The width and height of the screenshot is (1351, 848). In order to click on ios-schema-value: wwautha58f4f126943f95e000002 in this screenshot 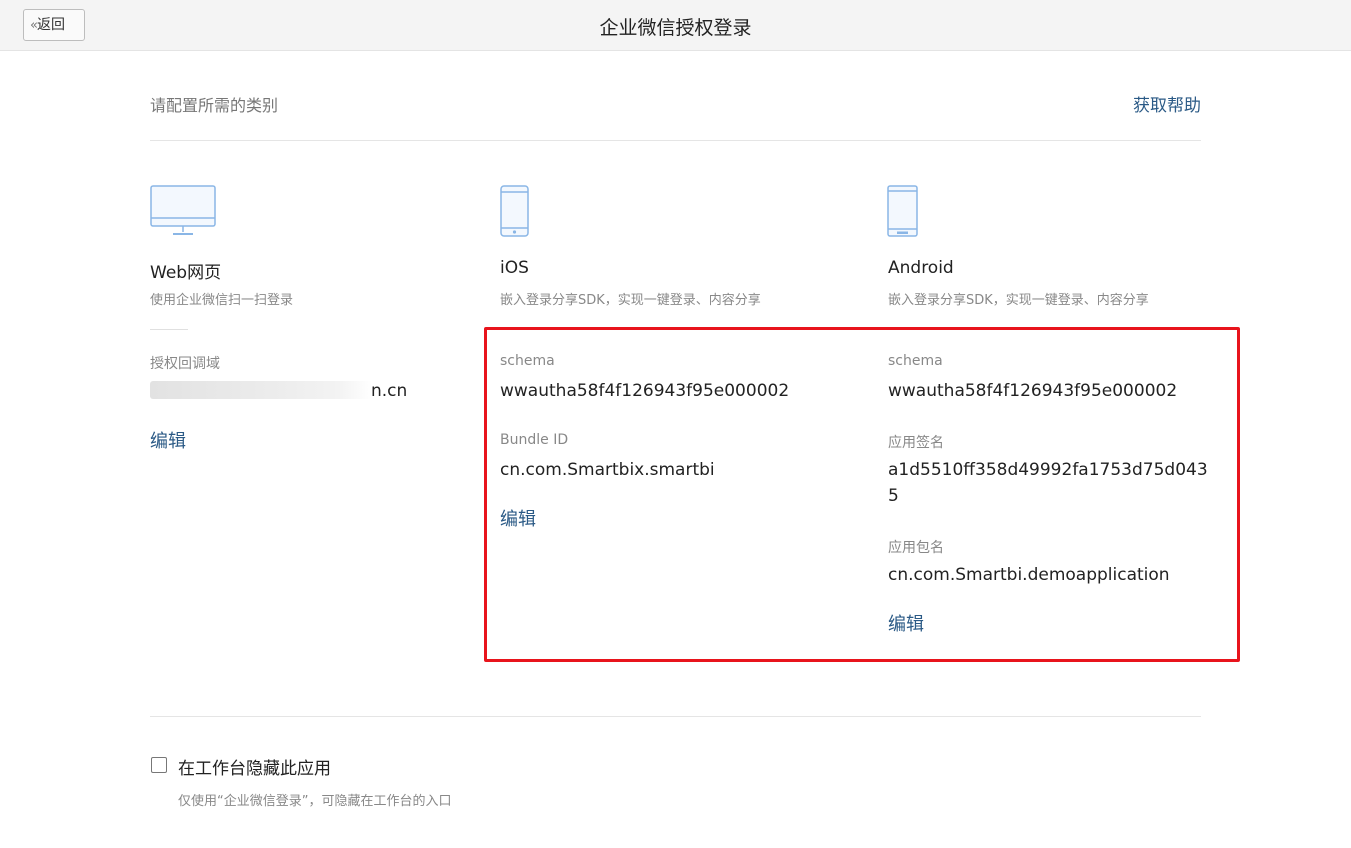, I will do `click(645, 391)`.